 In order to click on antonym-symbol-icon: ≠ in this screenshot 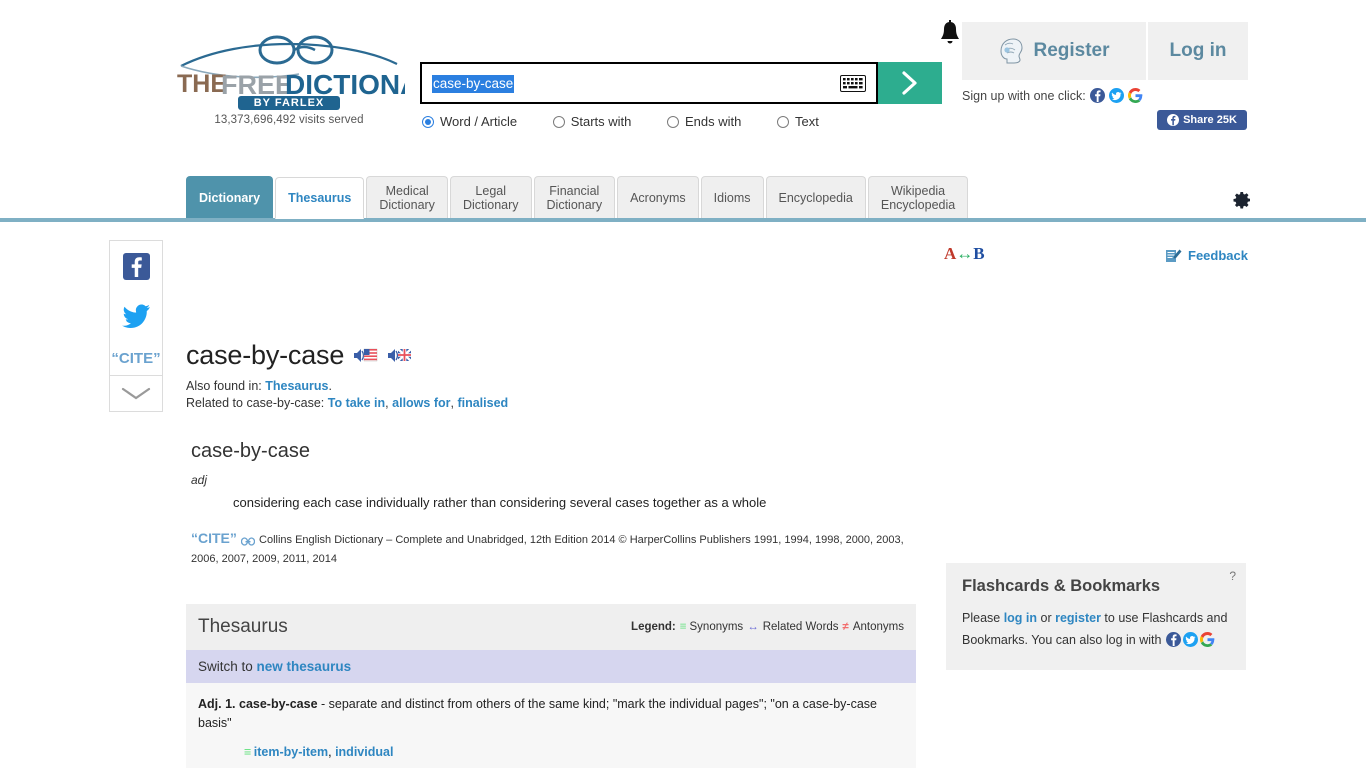, I will do `click(845, 627)`.